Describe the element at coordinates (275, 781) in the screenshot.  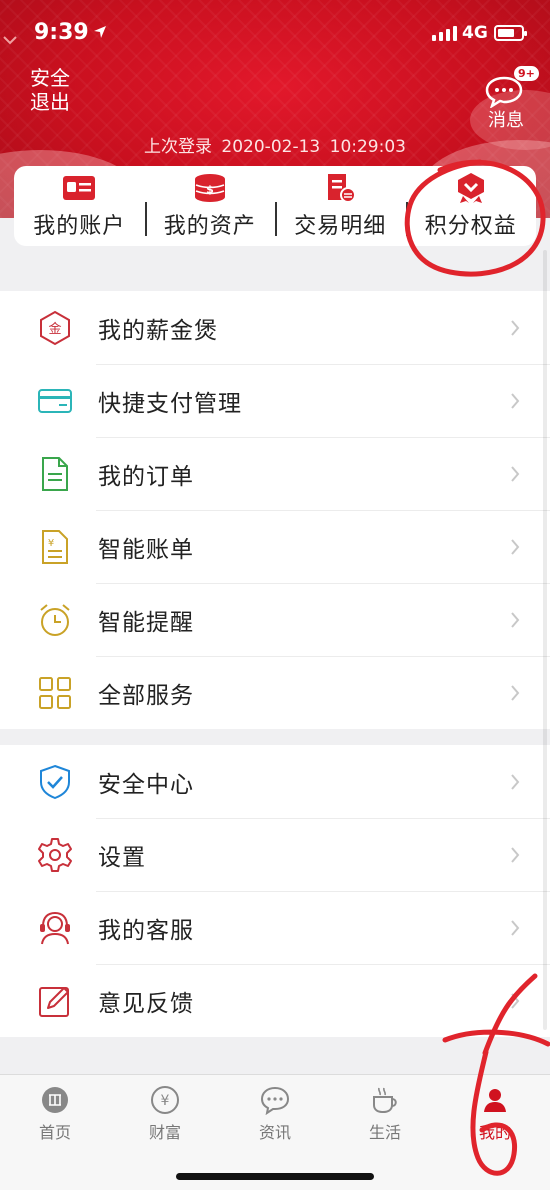
I see `menu-item-security-center: 安全中心` at that location.